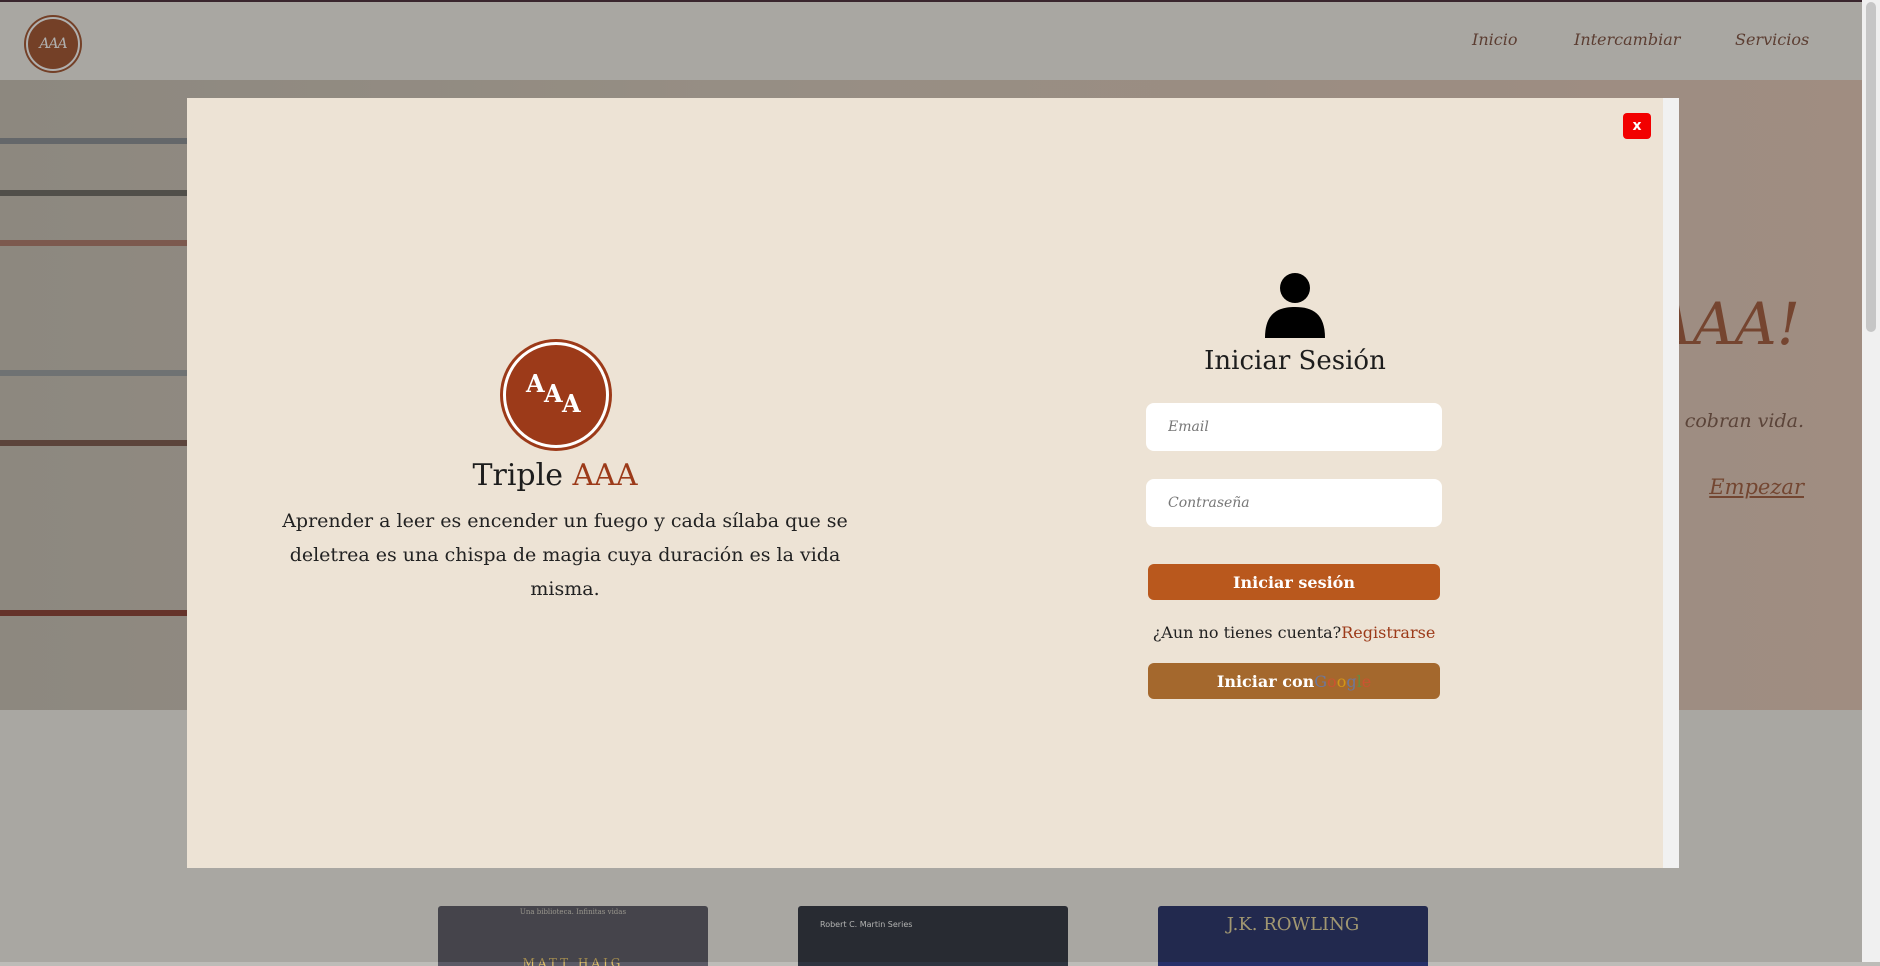  What do you see at coordinates (1247, 632) in the screenshot?
I see `register-prompt-text: ¿Aun no tienes cuenta?` at bounding box center [1247, 632].